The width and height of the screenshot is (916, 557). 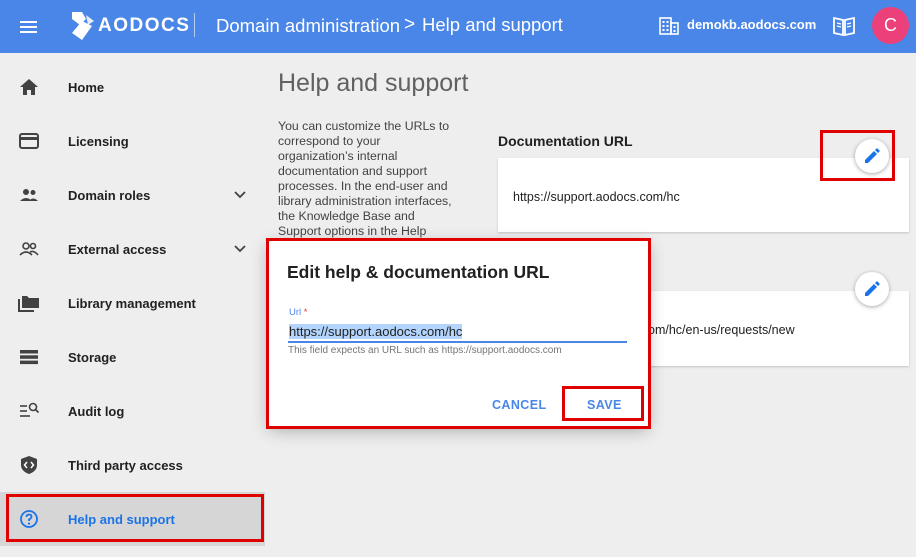 I want to click on sidebar-item-label: Help and support, so click(x=121, y=519).